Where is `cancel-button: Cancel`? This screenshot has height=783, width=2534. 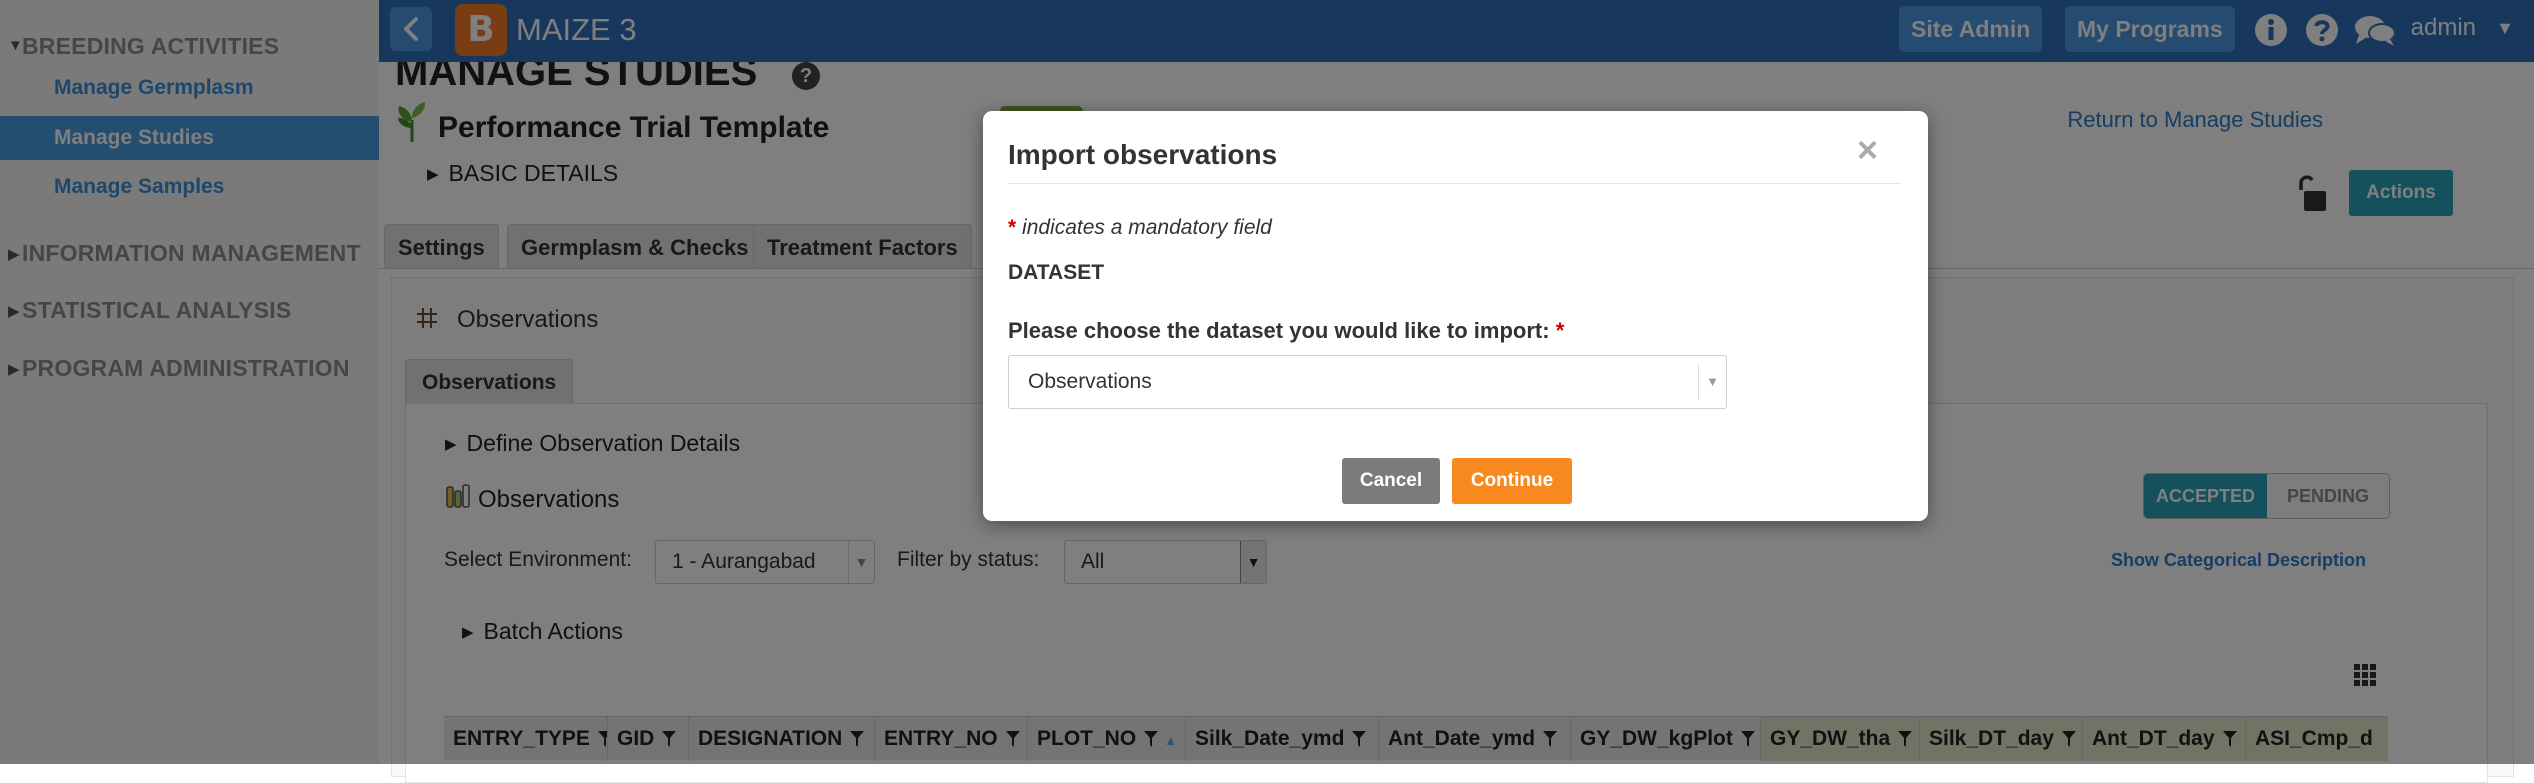
cancel-button: Cancel is located at coordinates (1391, 481).